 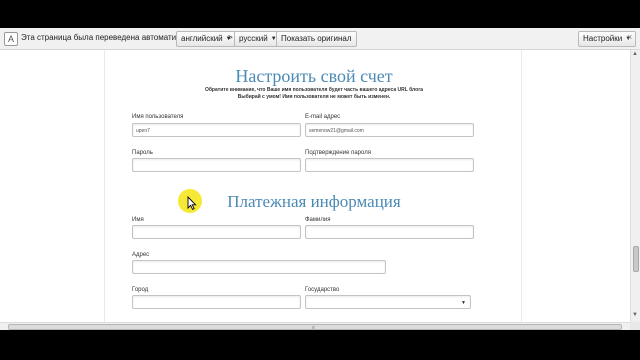 I want to click on letterbox-bottom, so click(x=320, y=345).